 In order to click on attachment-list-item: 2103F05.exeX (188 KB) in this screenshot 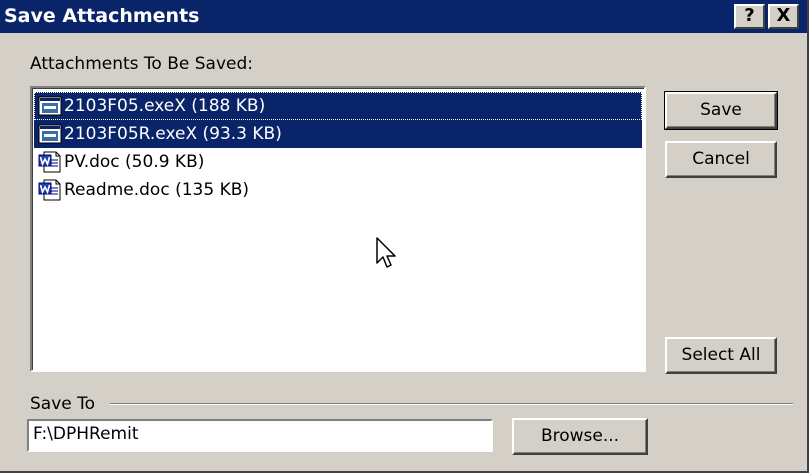, I will do `click(338, 106)`.